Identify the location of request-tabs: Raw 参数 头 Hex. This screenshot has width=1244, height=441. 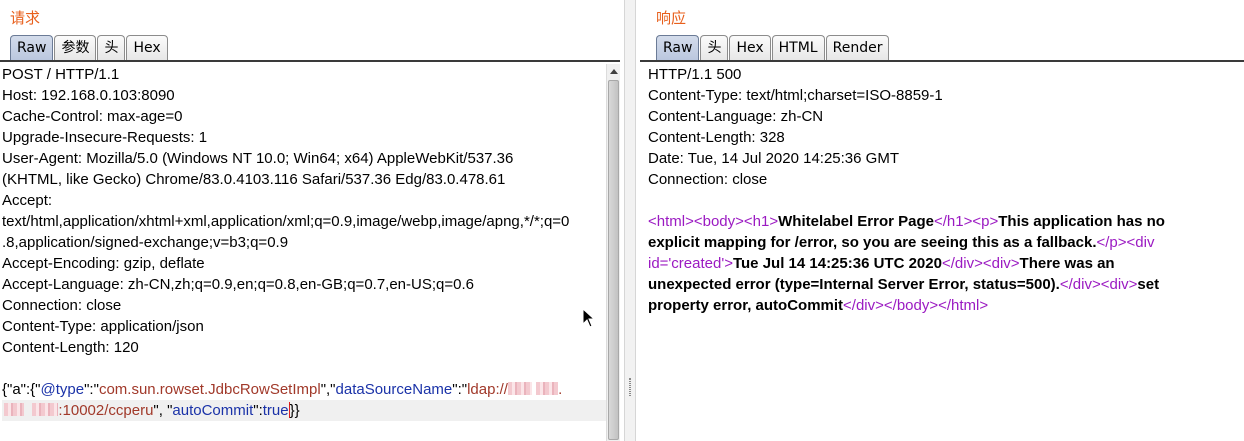
(89, 48).